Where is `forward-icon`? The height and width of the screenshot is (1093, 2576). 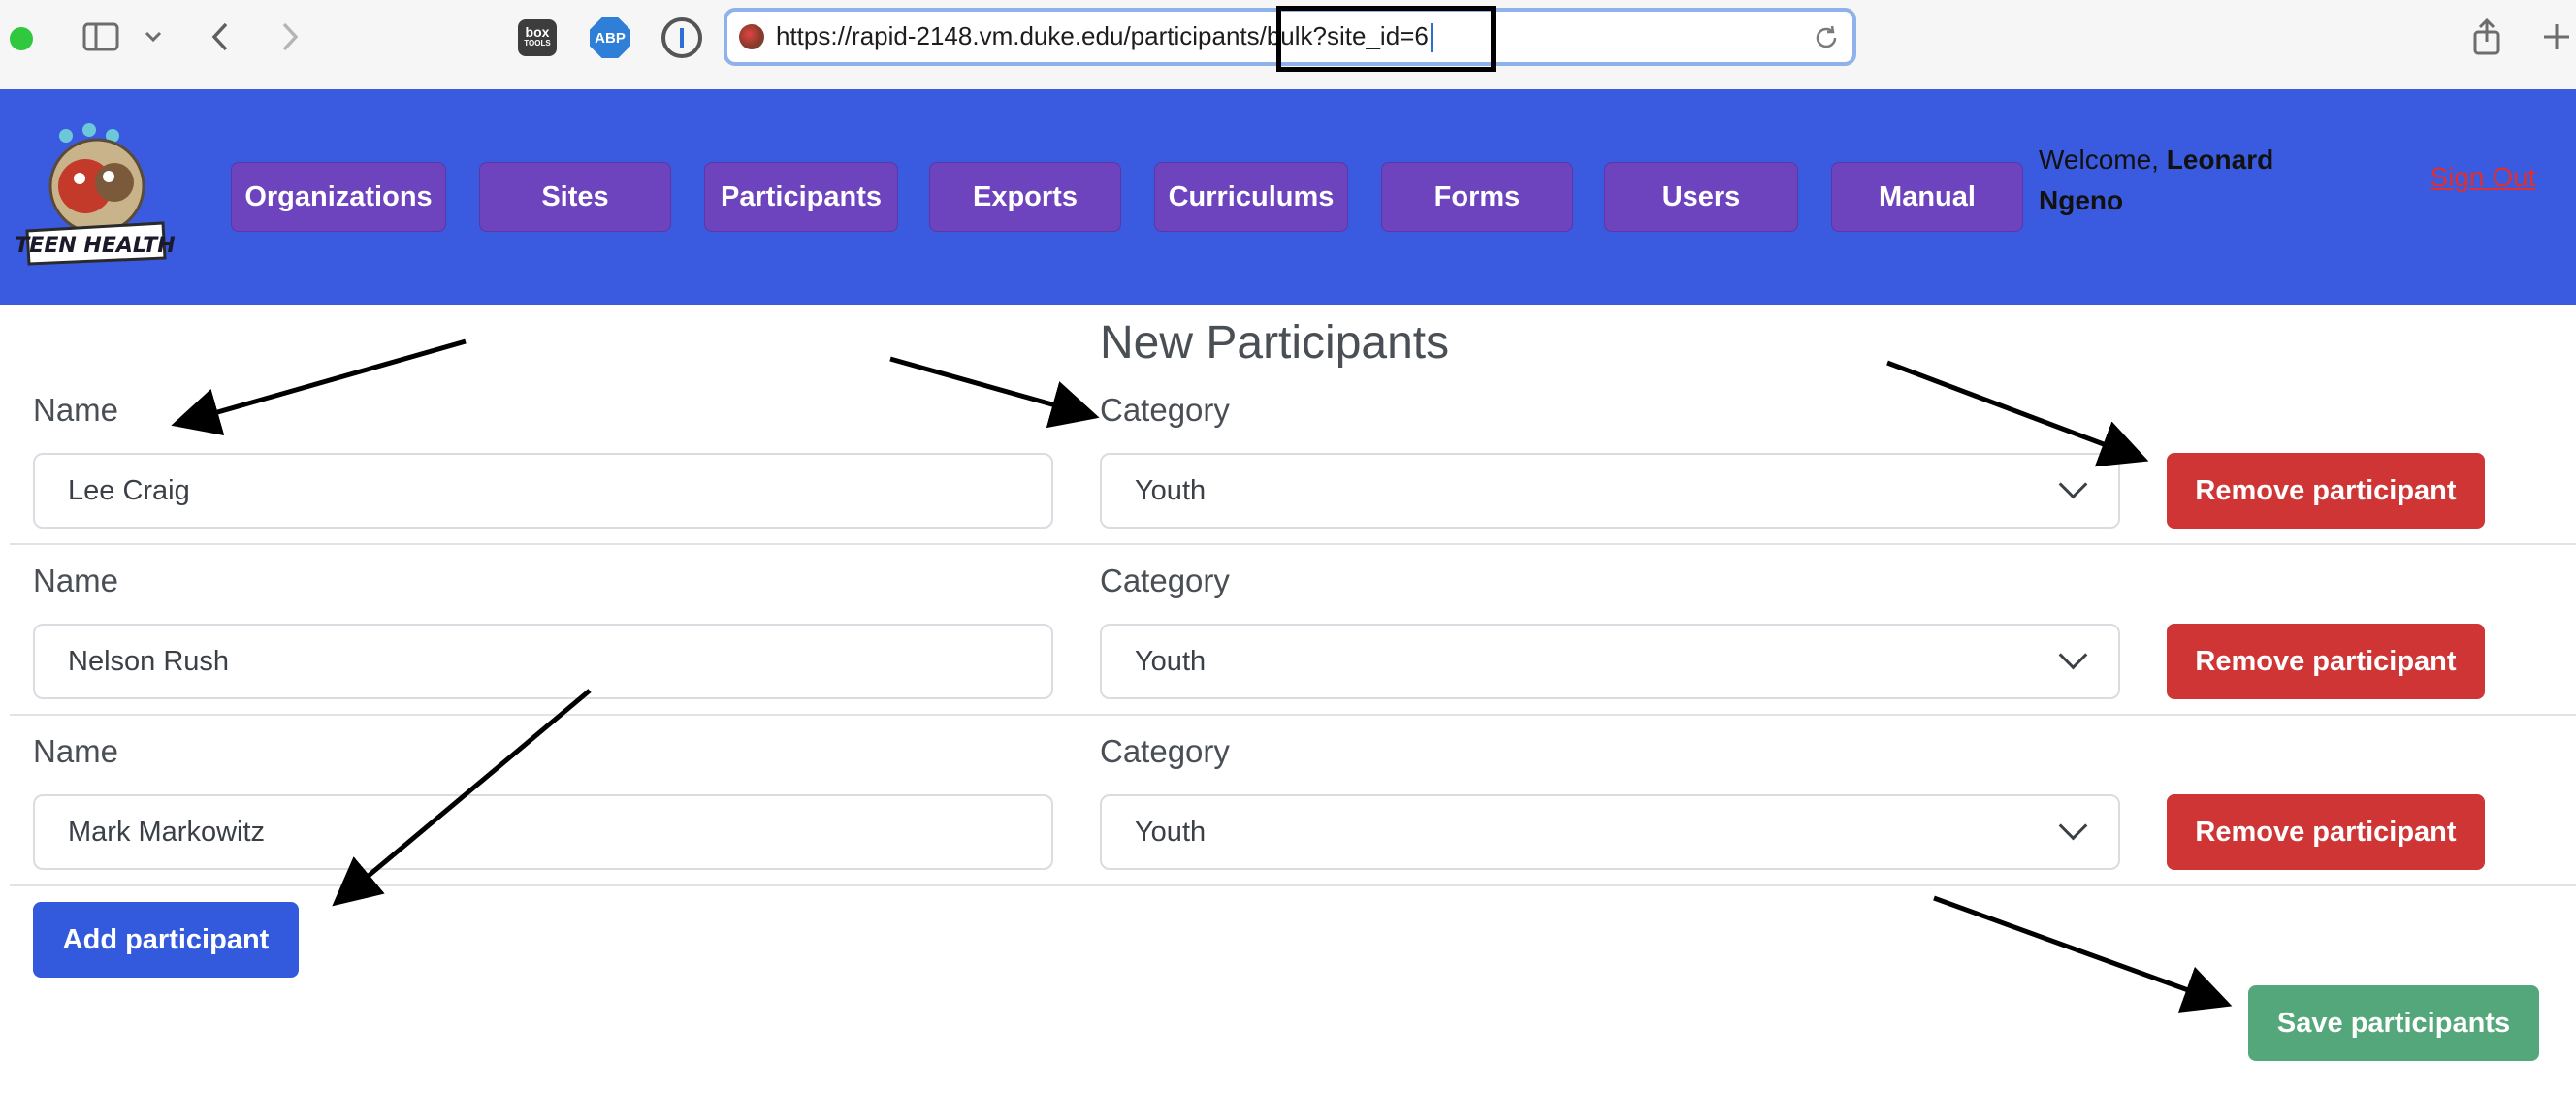
forward-icon is located at coordinates (290, 36).